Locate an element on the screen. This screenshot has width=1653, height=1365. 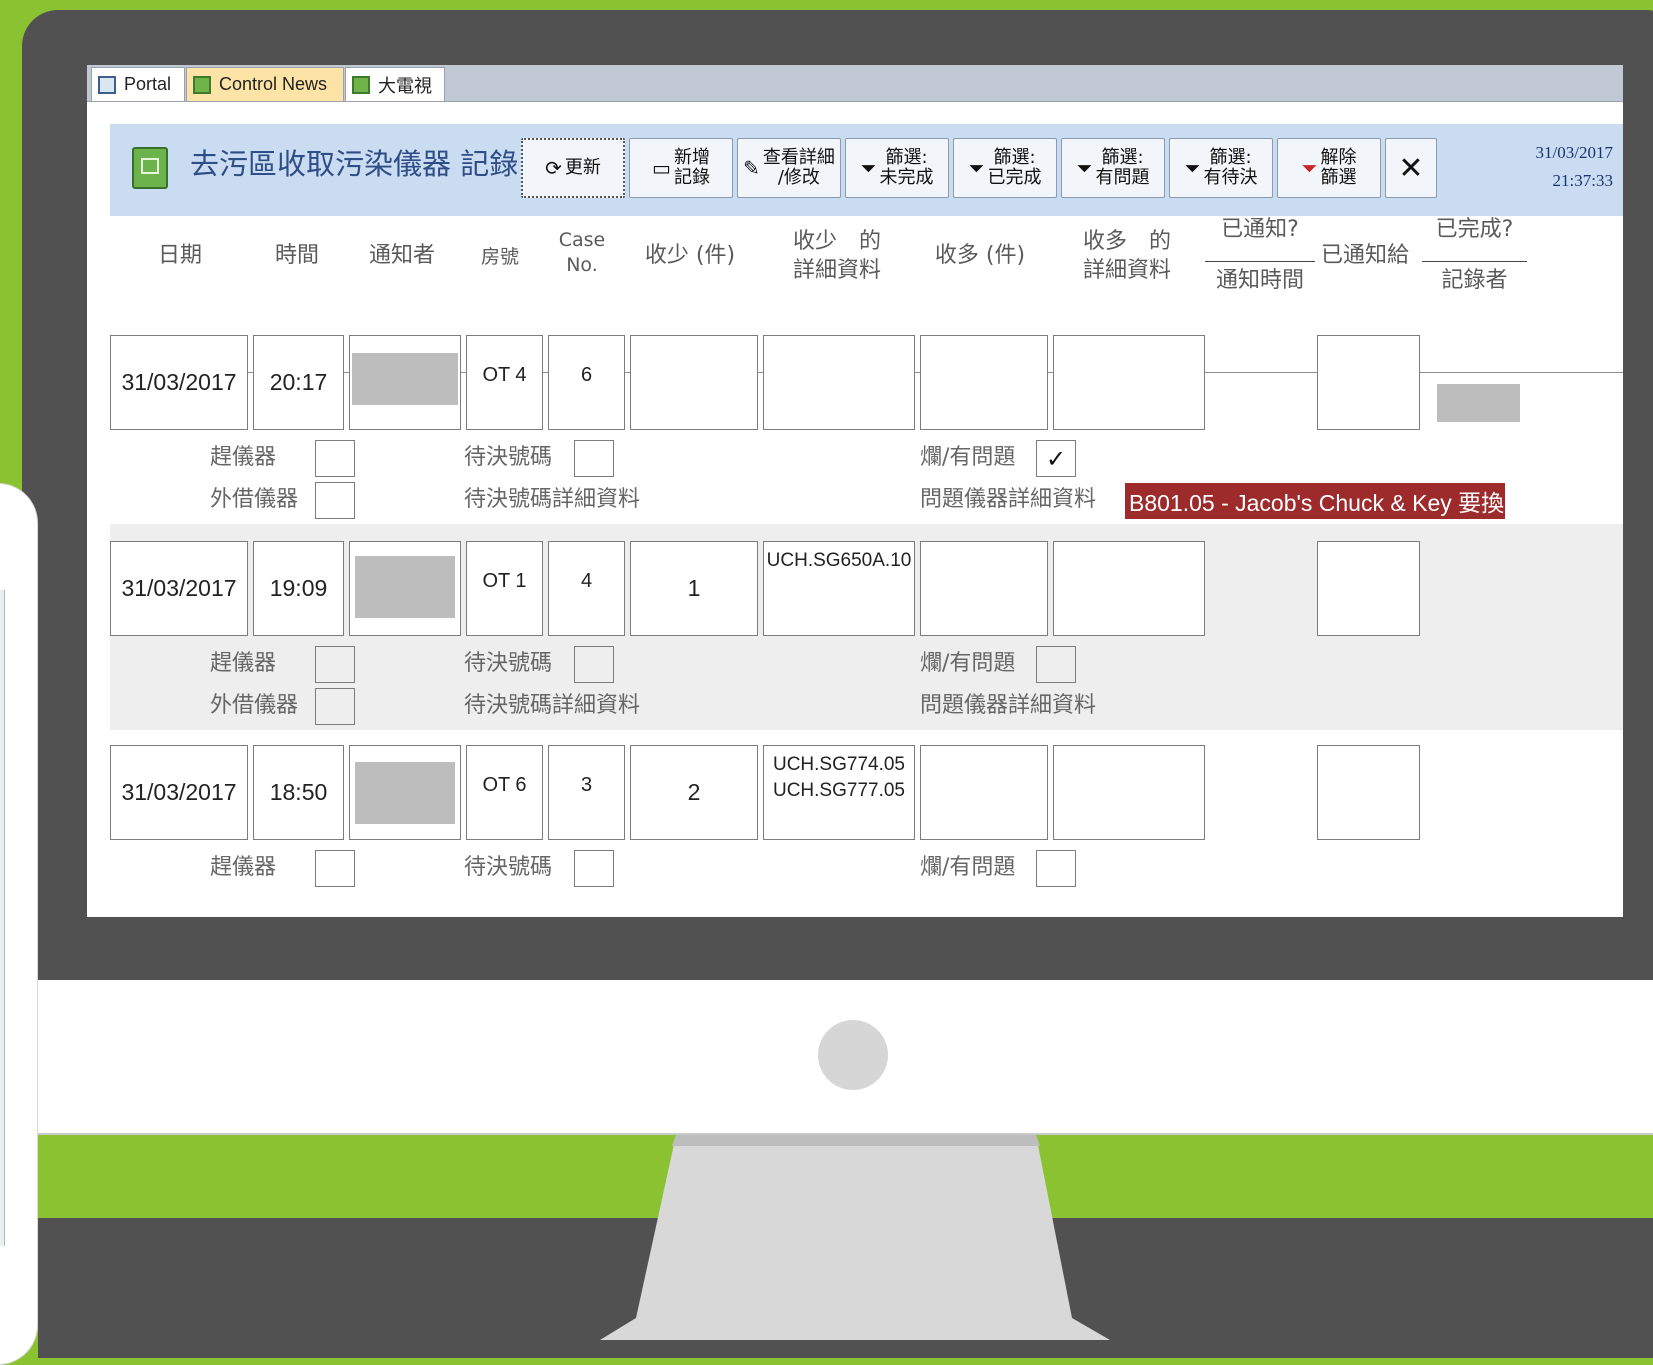
case-no-field: 3 is located at coordinates (586, 792).